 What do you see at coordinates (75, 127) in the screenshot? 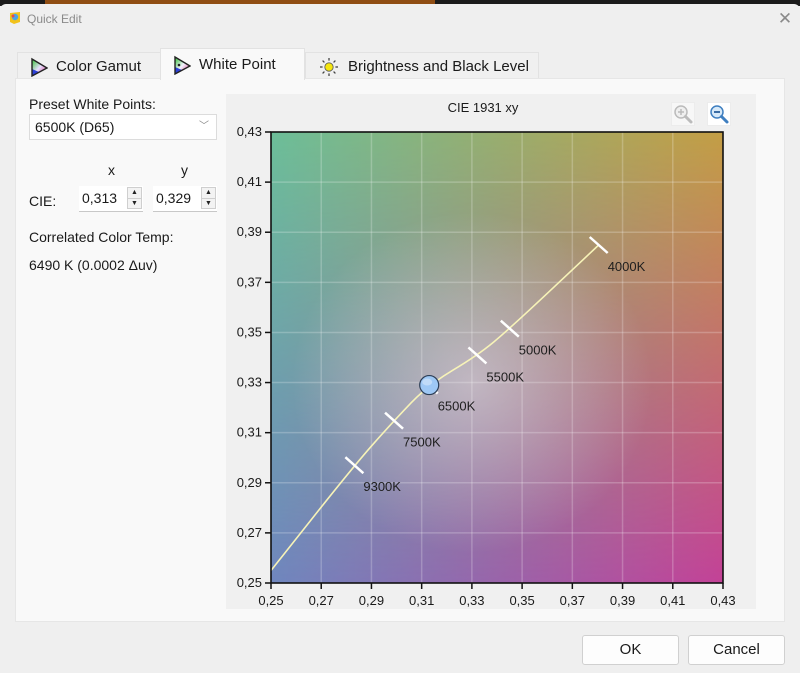
I see `preset-value: 6500K (D65)` at bounding box center [75, 127].